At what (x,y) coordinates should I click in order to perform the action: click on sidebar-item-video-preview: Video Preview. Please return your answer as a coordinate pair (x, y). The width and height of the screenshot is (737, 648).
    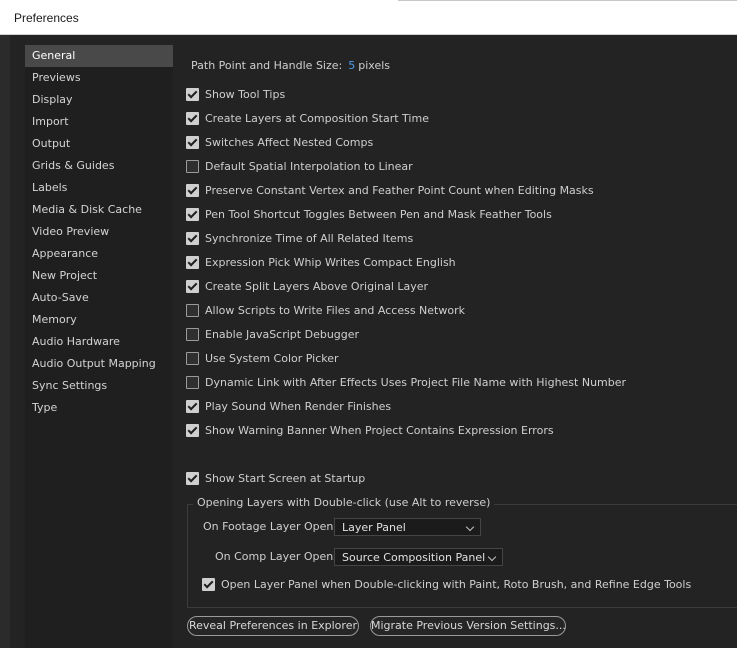
    Looking at the image, I should click on (99, 232).